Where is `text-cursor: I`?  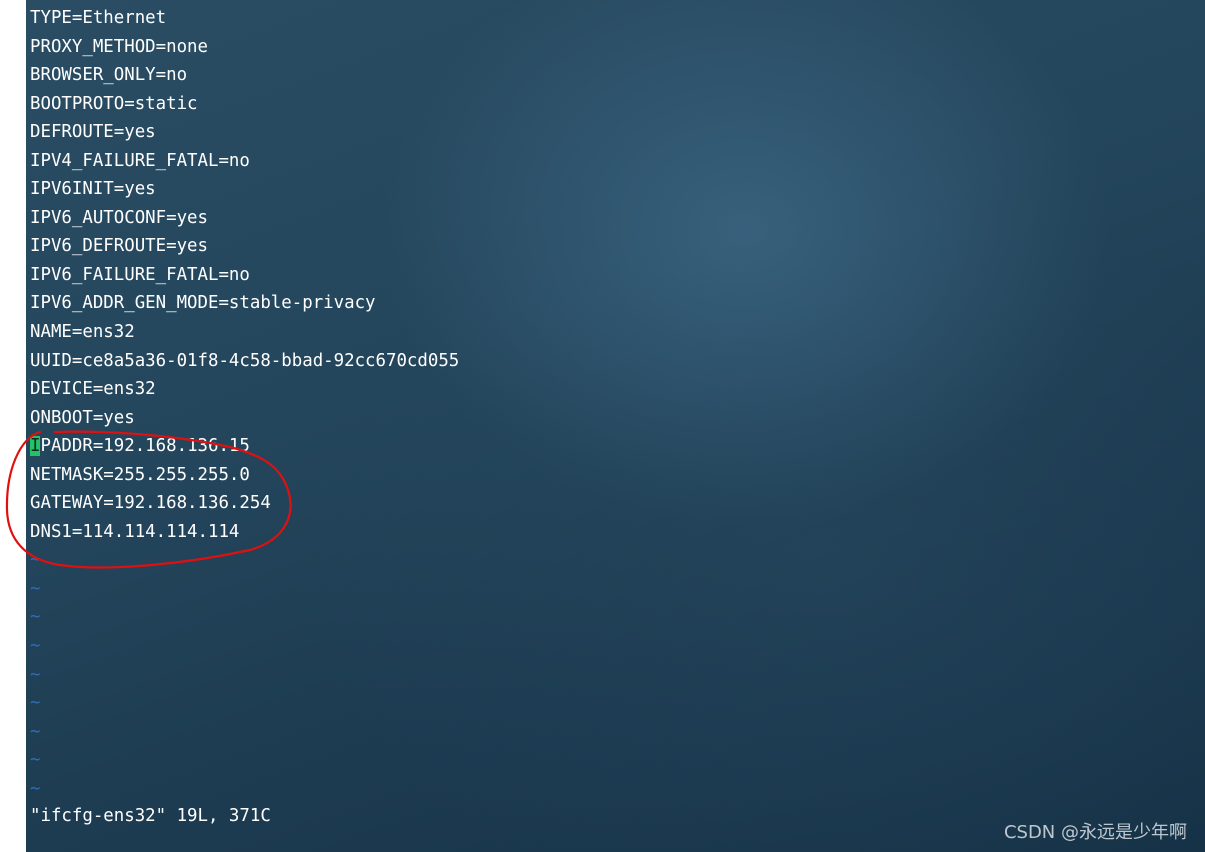 text-cursor: I is located at coordinates (35, 446).